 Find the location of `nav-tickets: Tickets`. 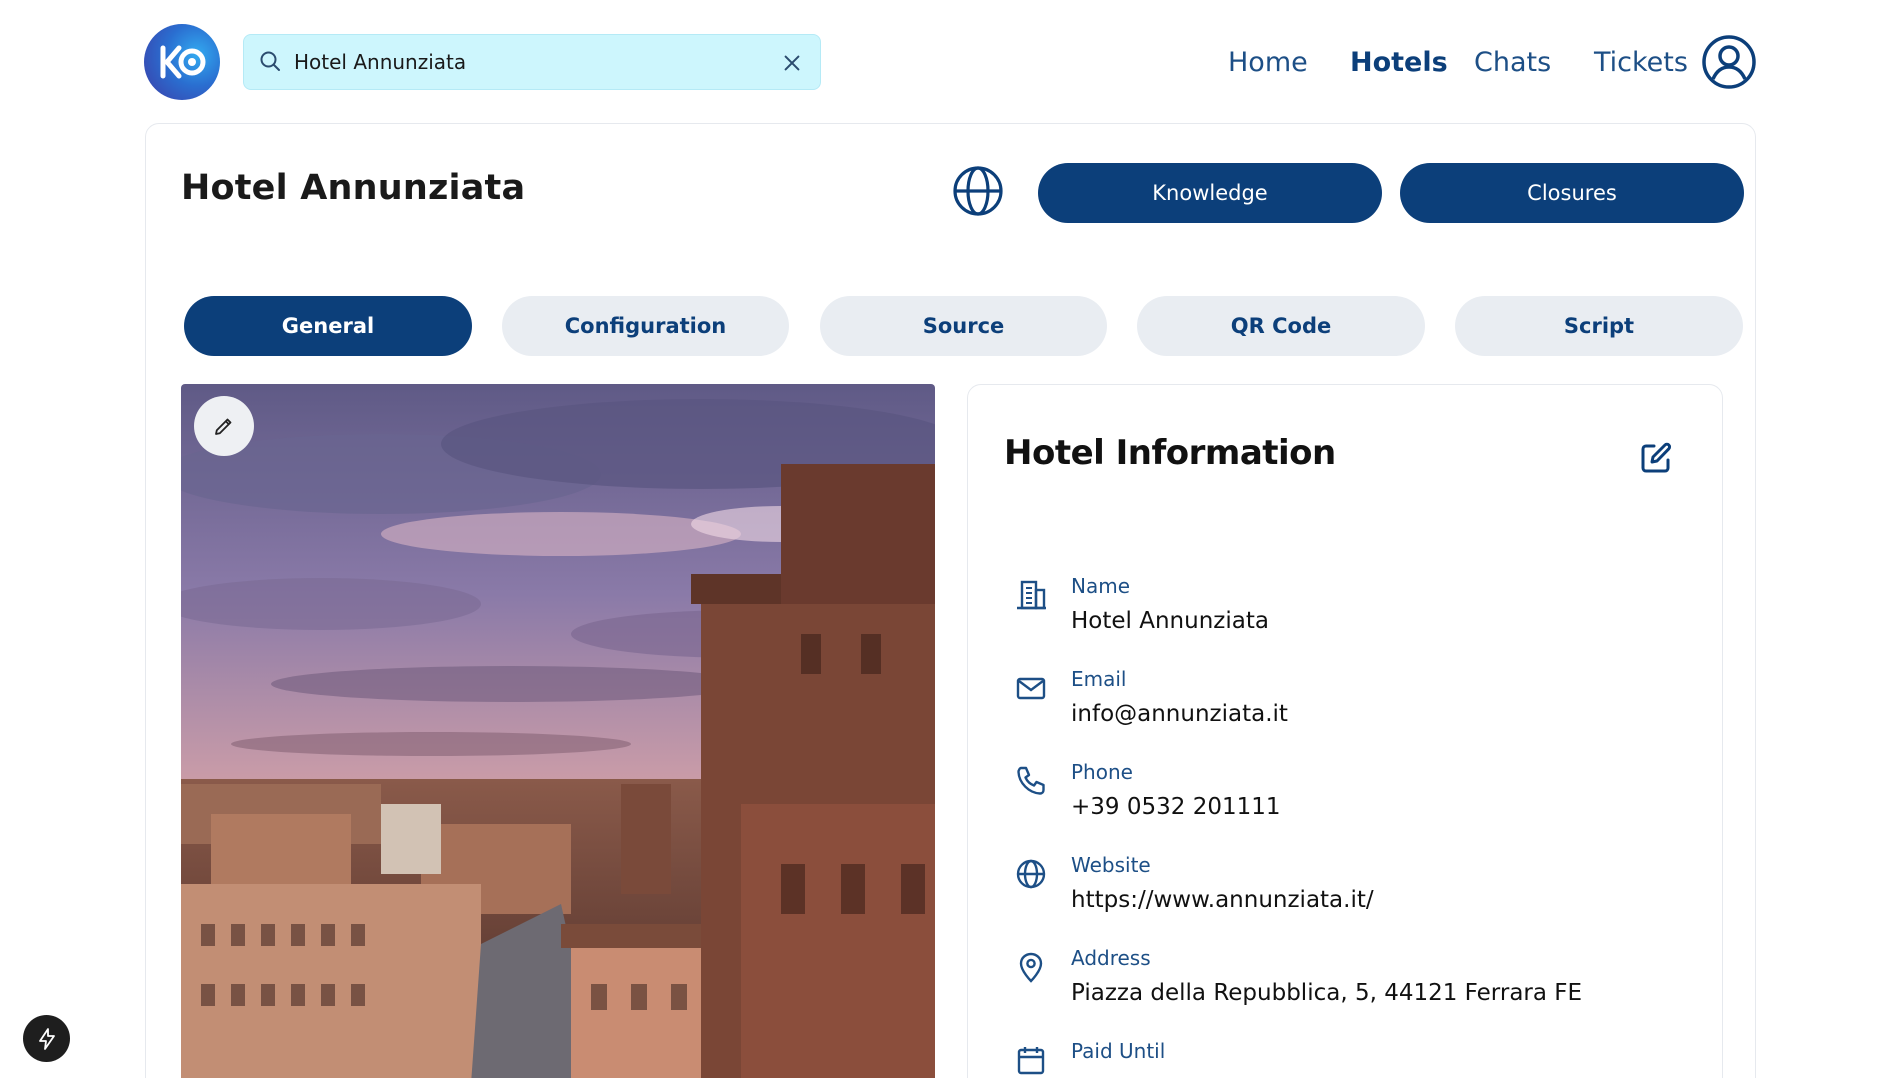

nav-tickets: Tickets is located at coordinates (1641, 62).